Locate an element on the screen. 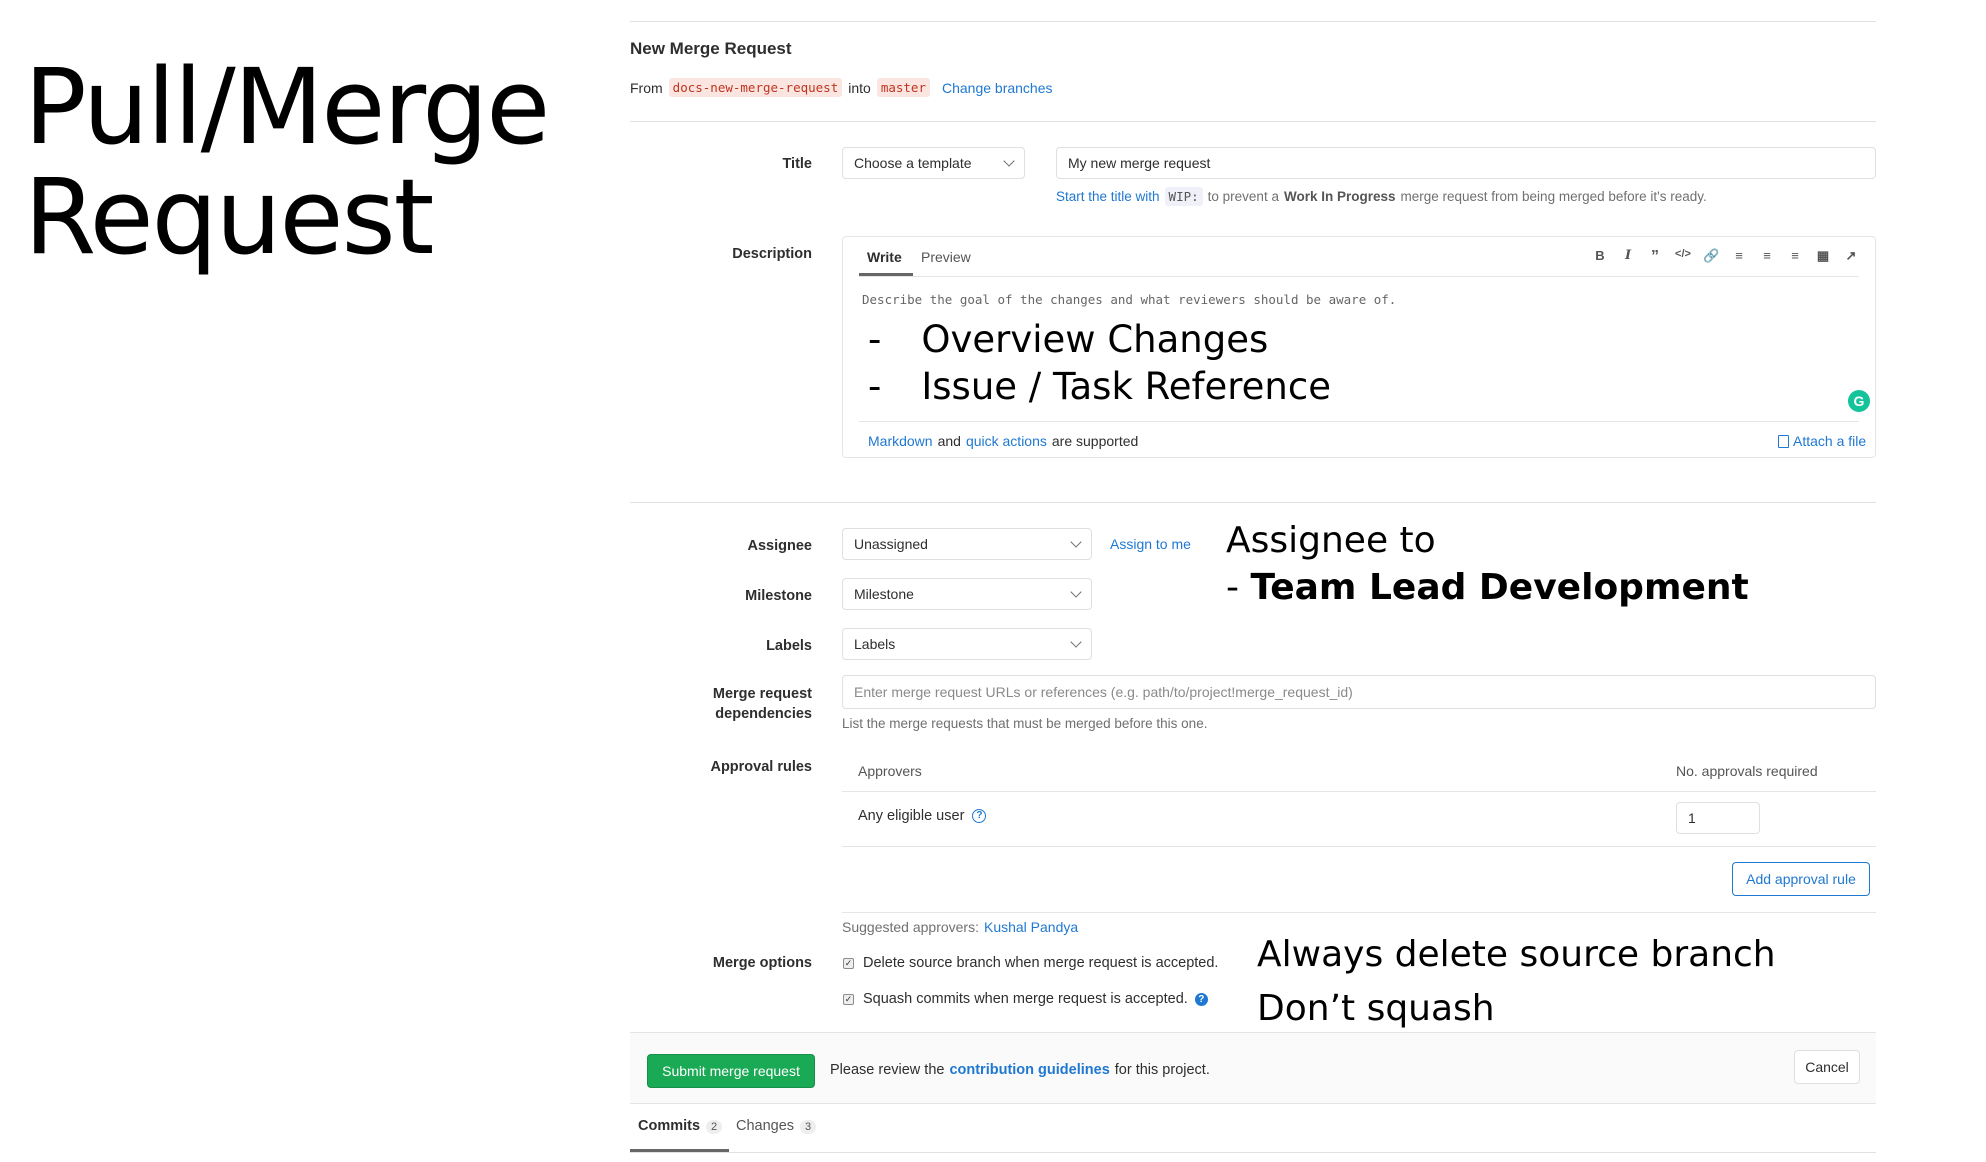 Image resolution: width=1986 pixels, height=1162 pixels. approval-rule-row: Any eligible user ? is located at coordinates (922, 816).